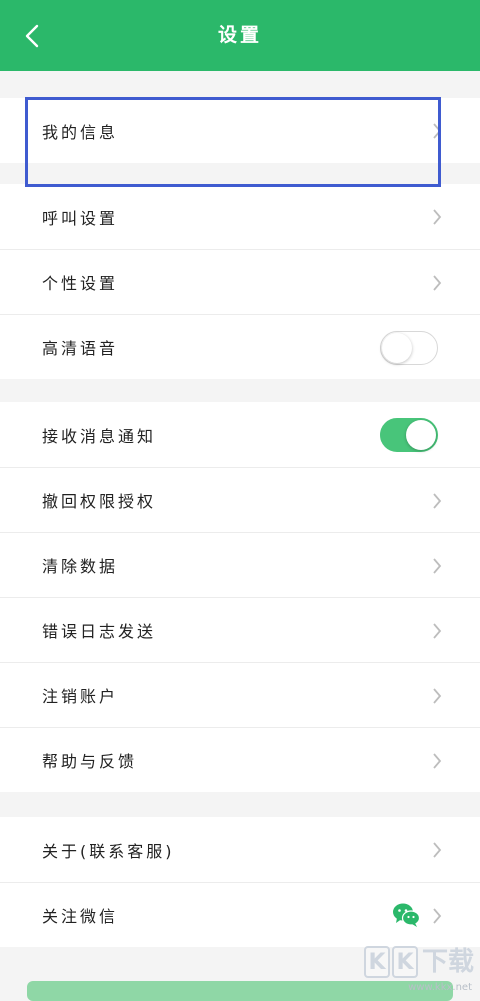  What do you see at coordinates (240, 629) in the screenshot?
I see `settings-item-send-error-log: 错误日志发送` at bounding box center [240, 629].